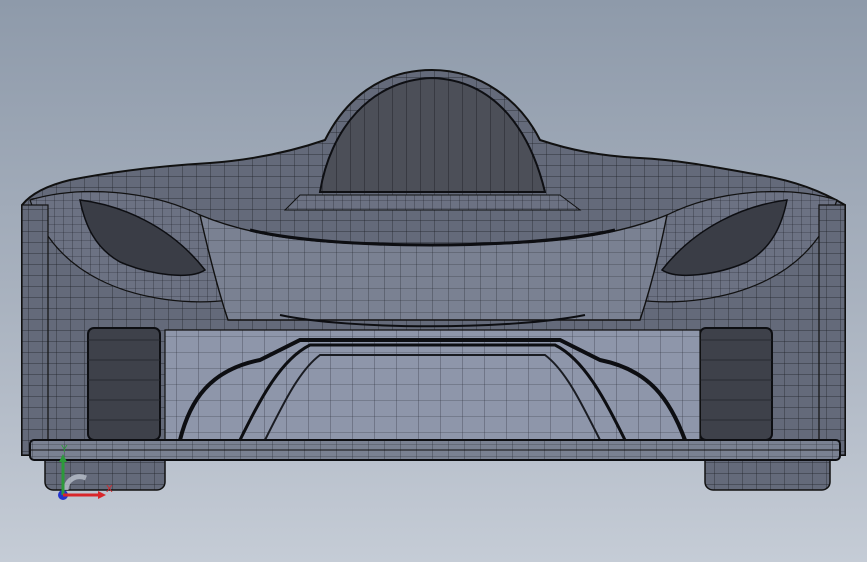 The image size is (867, 562). Describe the element at coordinates (109, 489) in the screenshot. I see `x-axis-label: X` at that location.